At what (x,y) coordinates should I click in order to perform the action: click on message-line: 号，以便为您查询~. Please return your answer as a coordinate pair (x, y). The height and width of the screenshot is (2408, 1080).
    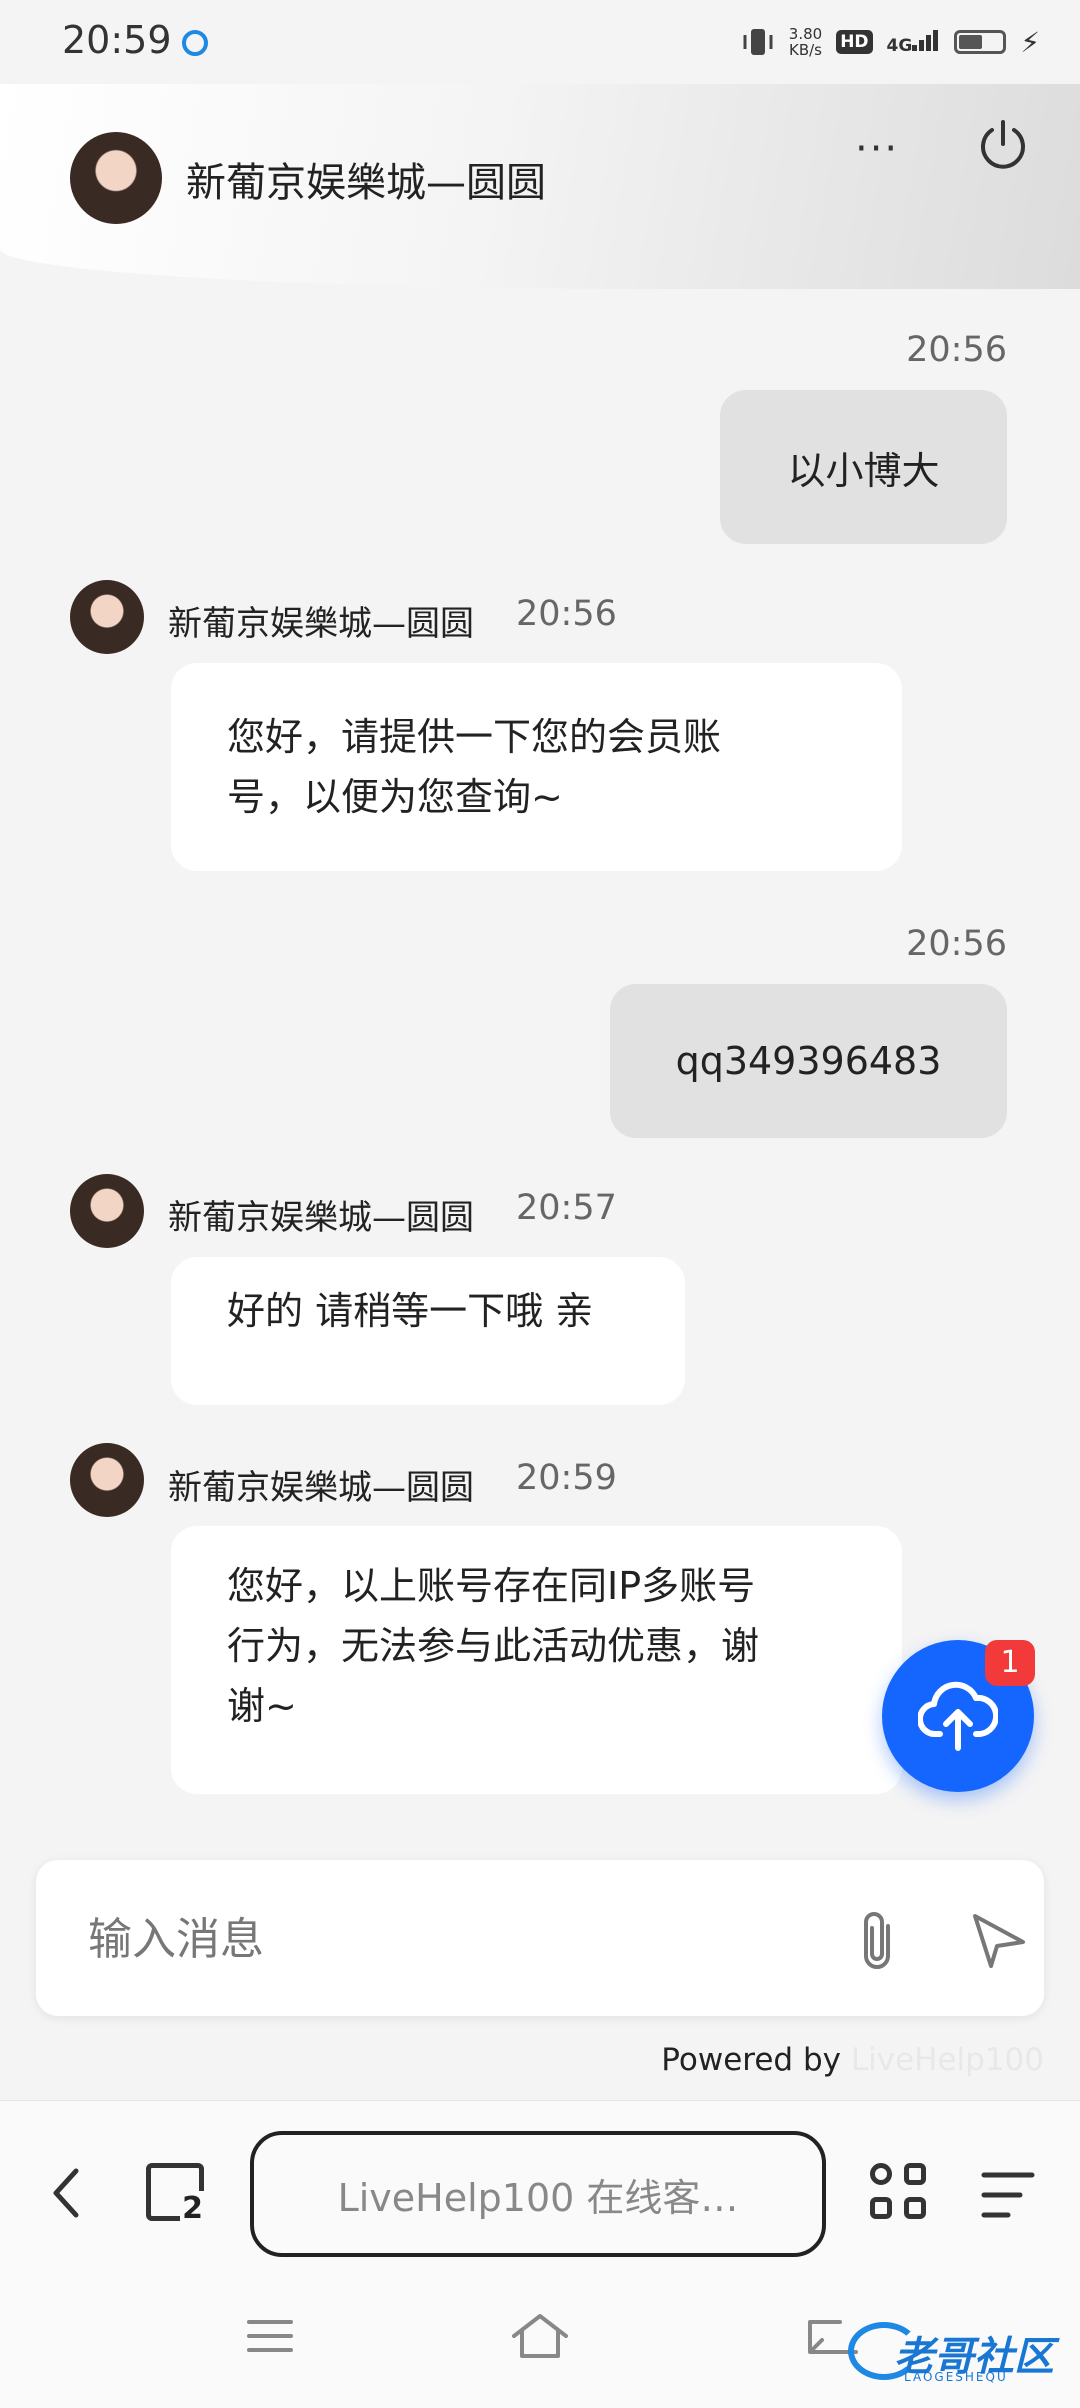
    Looking at the image, I should click on (395, 797).